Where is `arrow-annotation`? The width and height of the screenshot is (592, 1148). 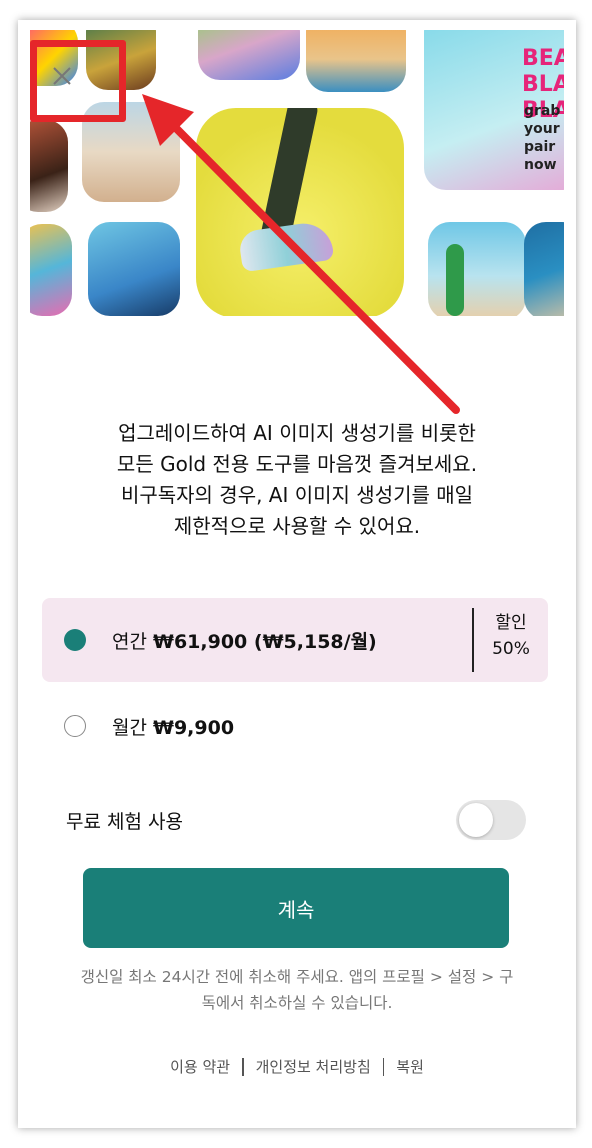
arrow-annotation is located at coordinates (301, 254).